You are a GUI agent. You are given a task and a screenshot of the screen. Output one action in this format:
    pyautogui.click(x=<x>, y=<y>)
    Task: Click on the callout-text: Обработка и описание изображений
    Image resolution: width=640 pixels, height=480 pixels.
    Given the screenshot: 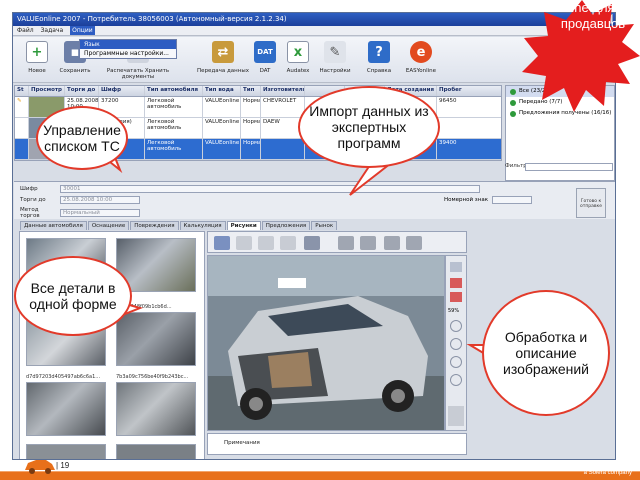 What is the action you would take?
    pyautogui.click(x=546, y=353)
    